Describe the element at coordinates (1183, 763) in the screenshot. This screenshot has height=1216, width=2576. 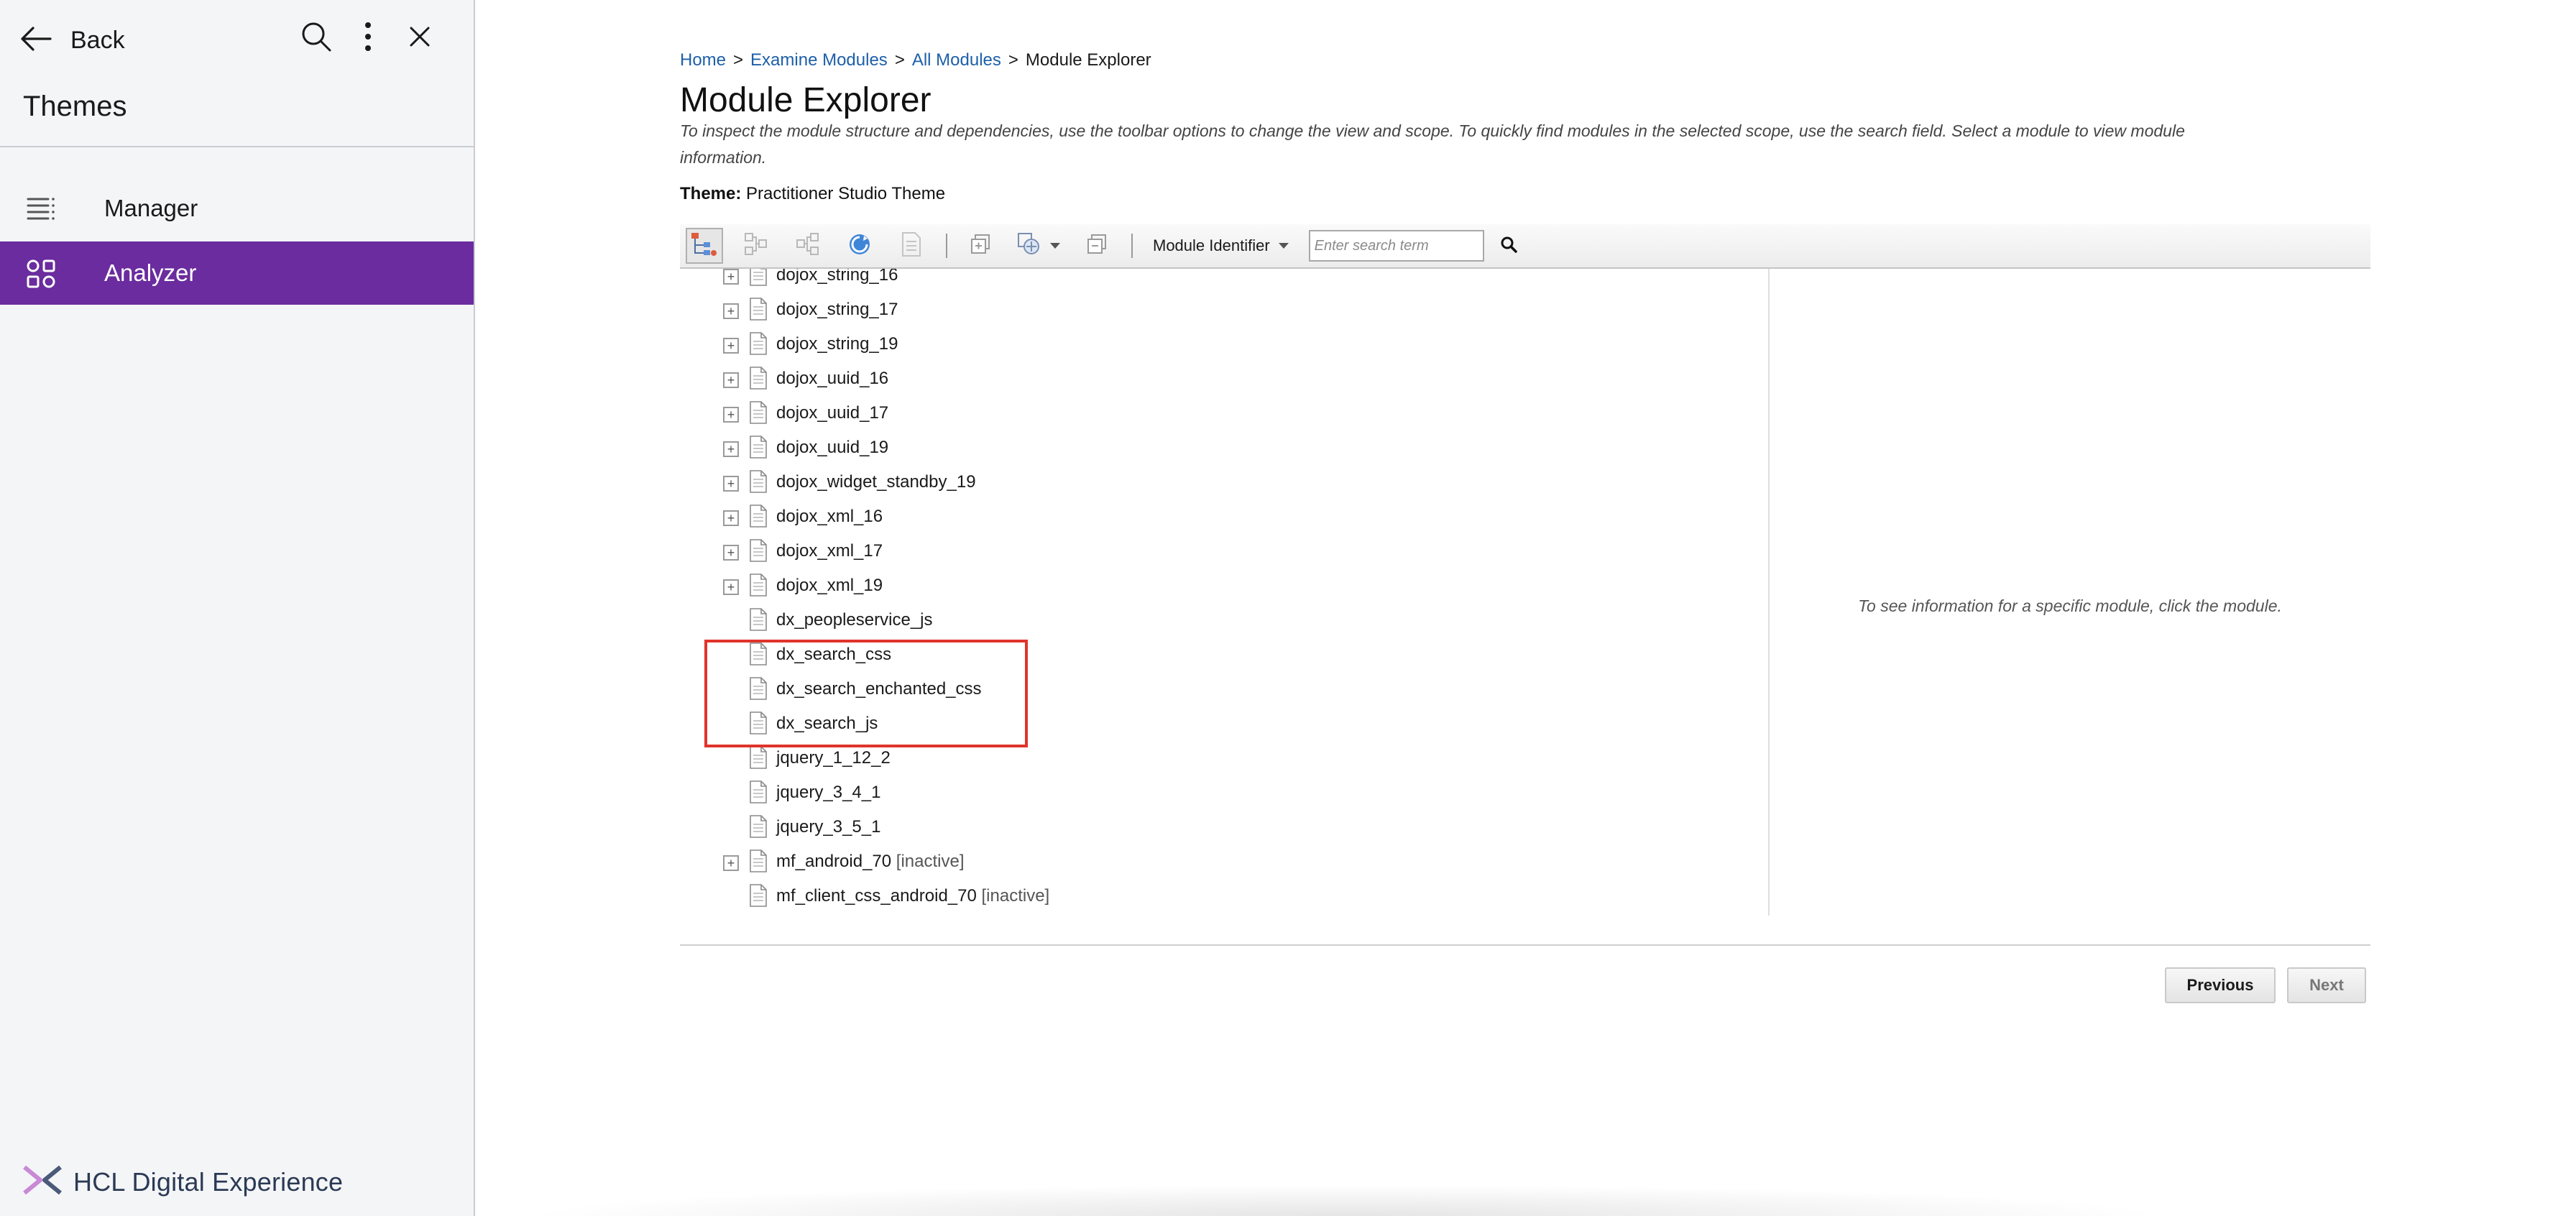
I see `tree-node: jquery_1_12_2` at that location.